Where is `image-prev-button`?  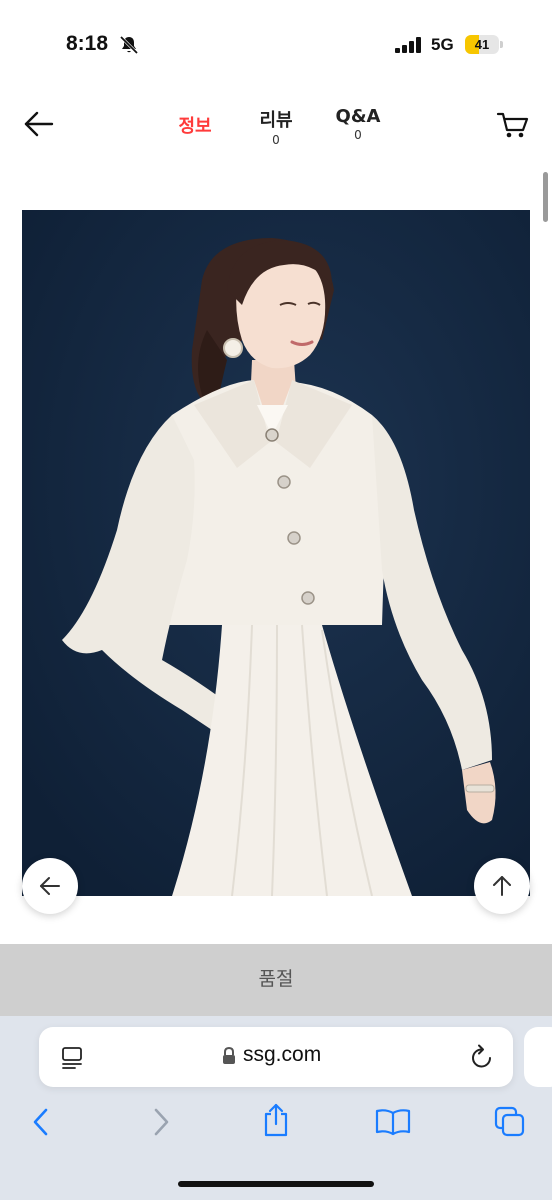
image-prev-button is located at coordinates (50, 886).